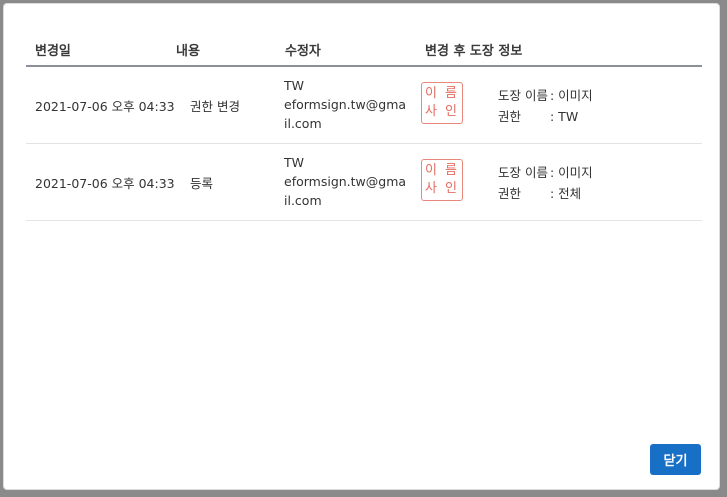  Describe the element at coordinates (303, 51) in the screenshot. I see `header-editor: 수정자` at that location.